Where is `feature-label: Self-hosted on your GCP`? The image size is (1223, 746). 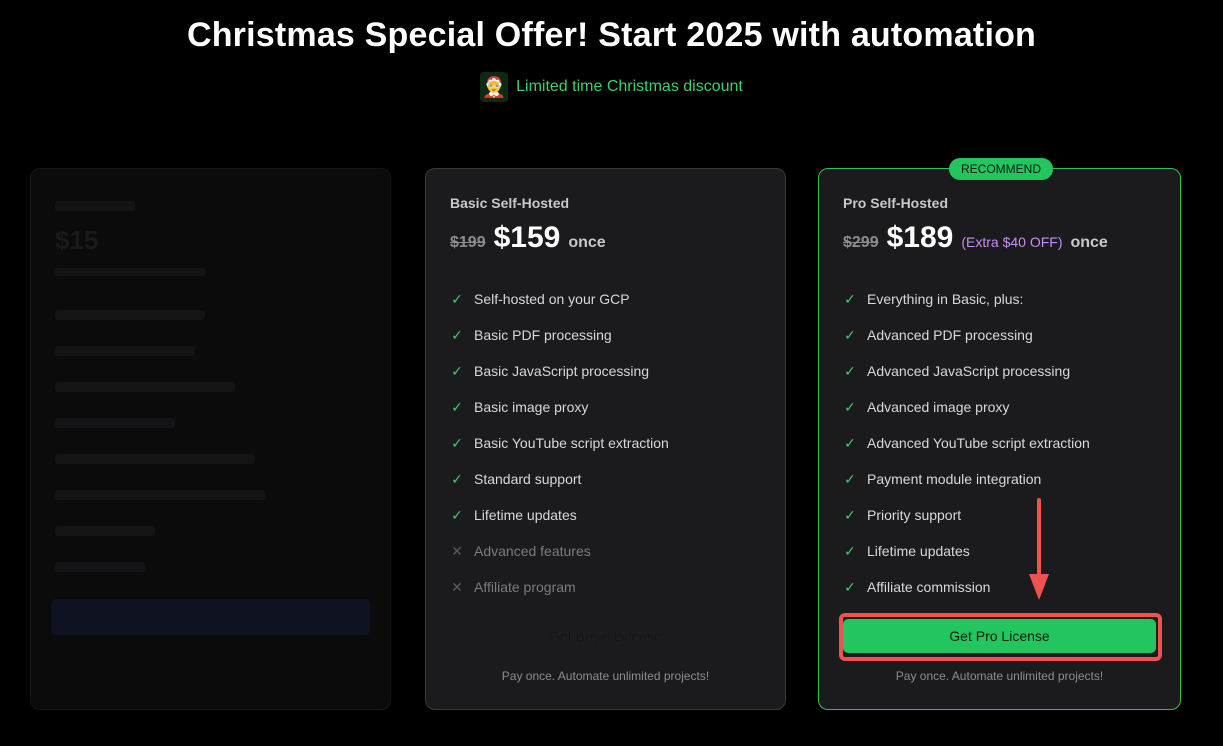 feature-label: Self-hosted on your GCP is located at coordinates (552, 299).